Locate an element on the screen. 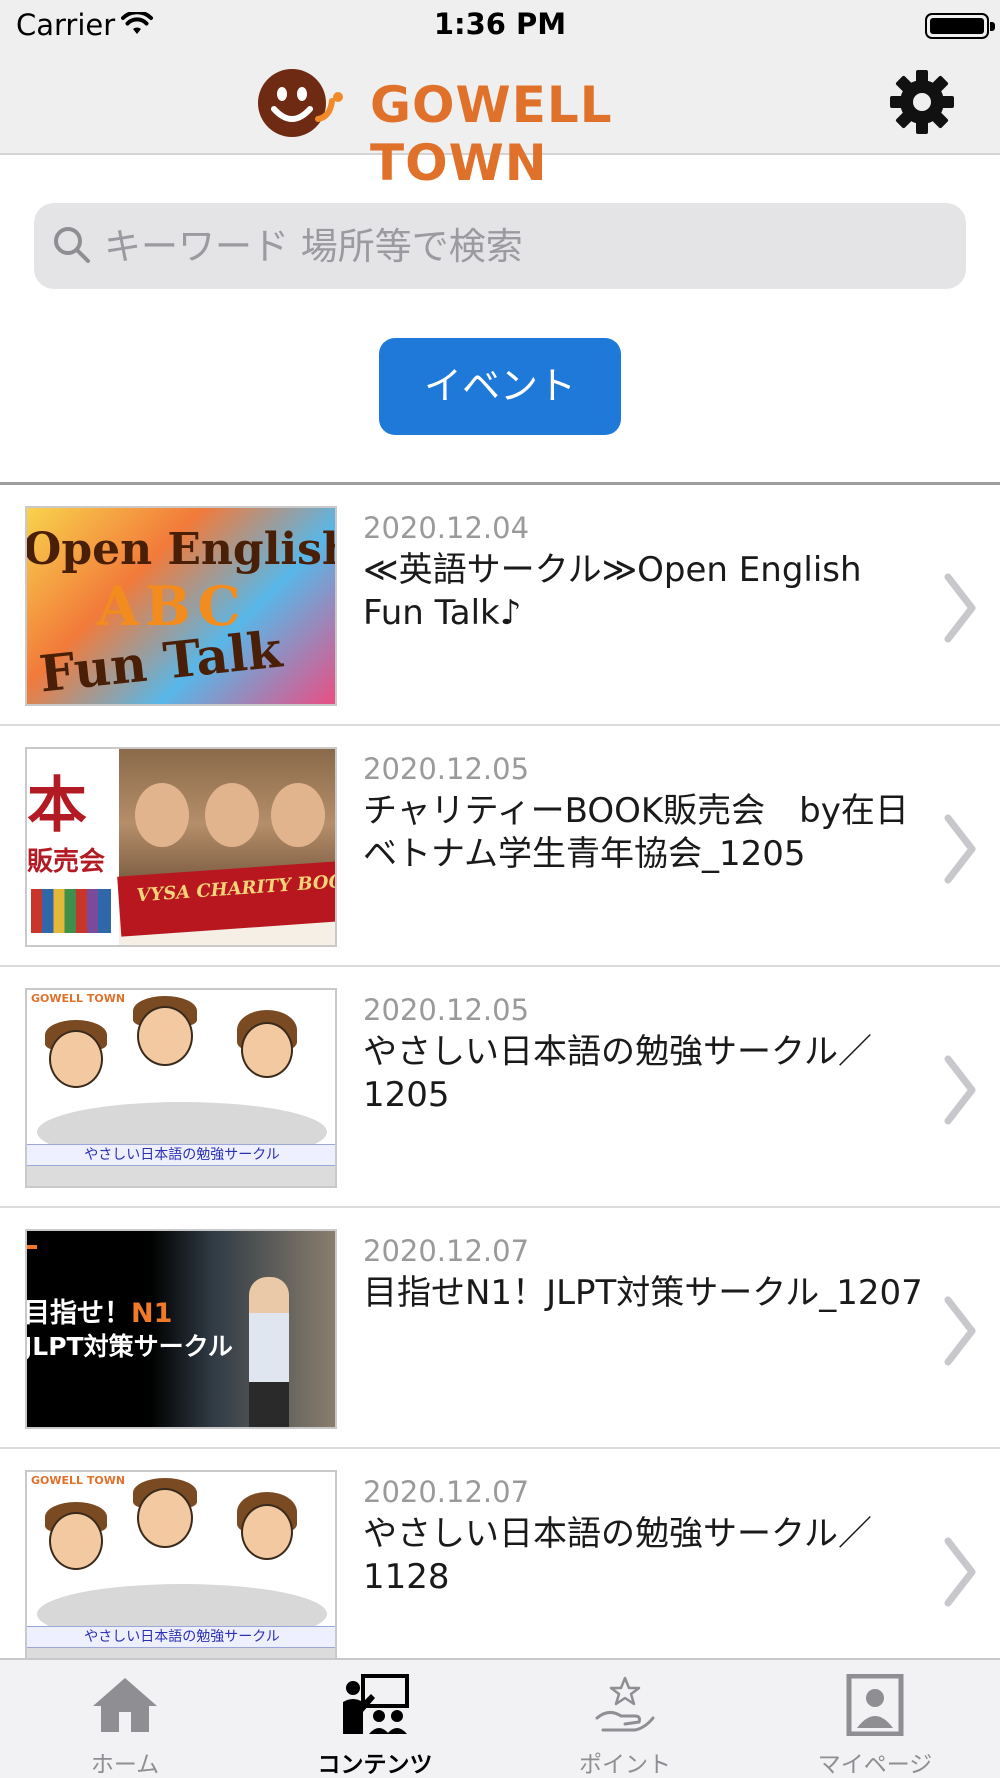 This screenshot has width=1000, height=1778. thumb-text: 販売会 is located at coordinates (66, 862).